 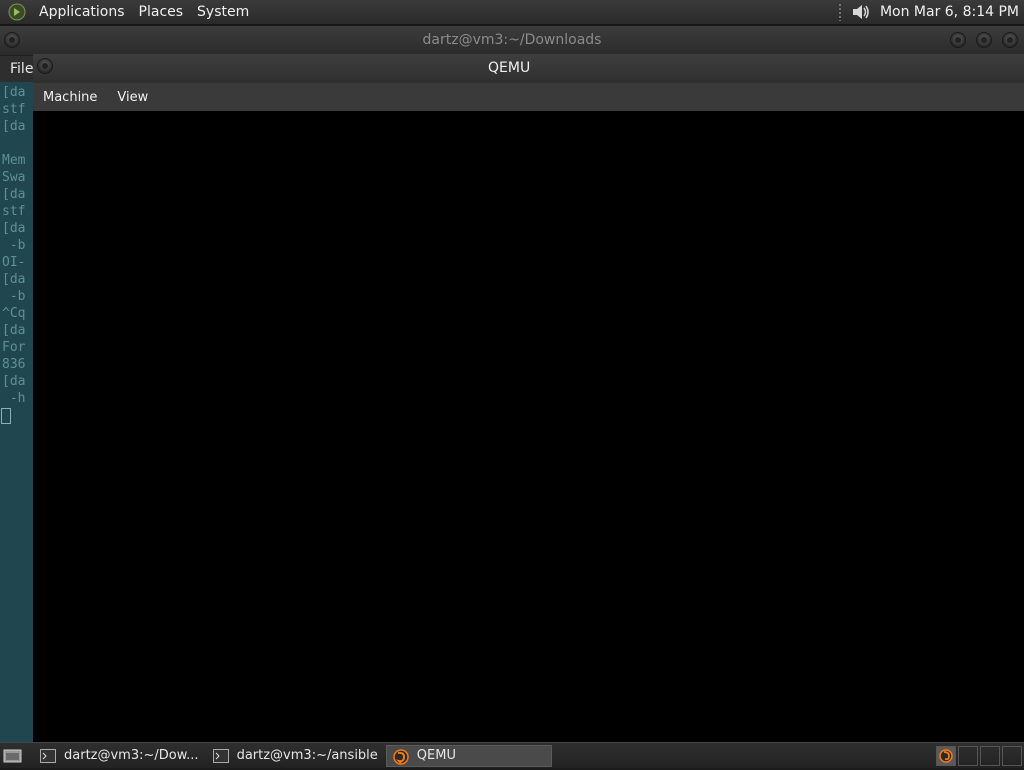 I want to click on terminal-title: dartz@vm3:~/Downloads, so click(x=512, y=40).